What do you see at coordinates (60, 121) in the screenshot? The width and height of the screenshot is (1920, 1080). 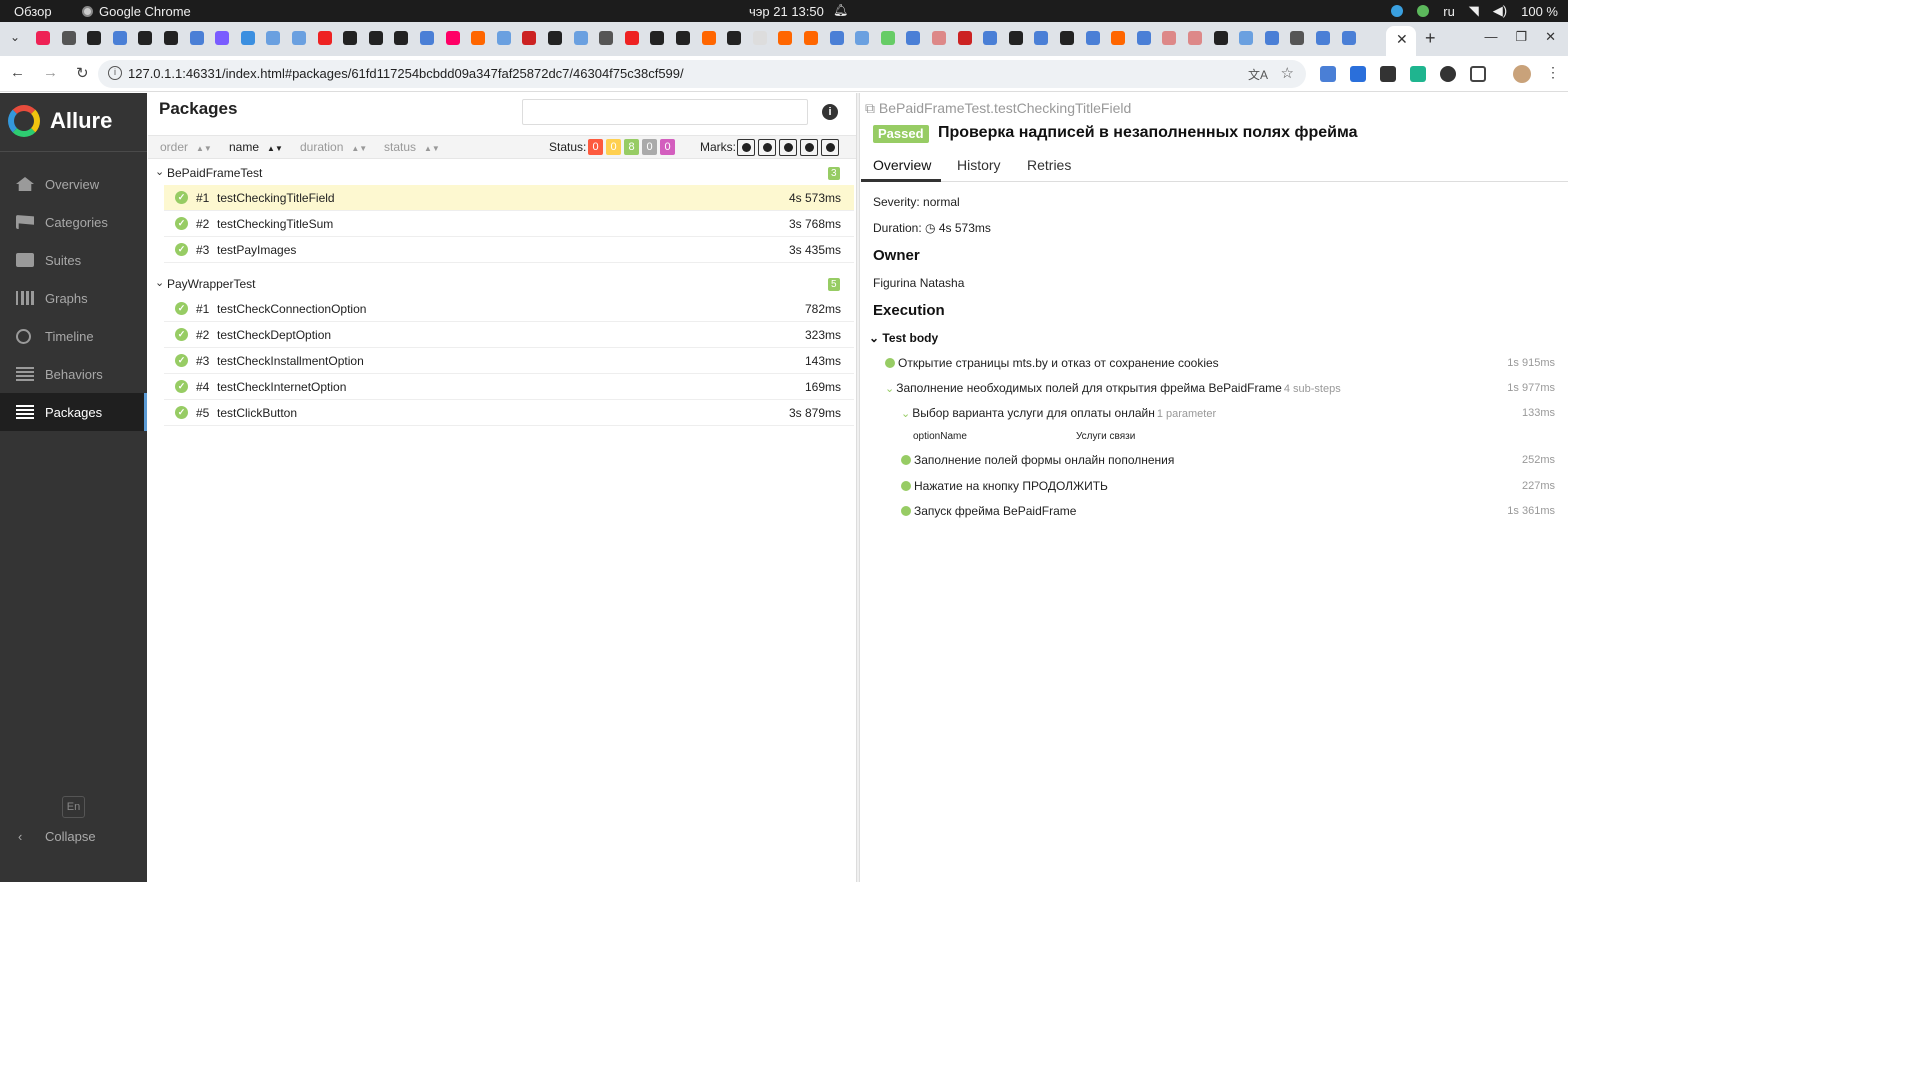 I see `brand: Allure` at bounding box center [60, 121].